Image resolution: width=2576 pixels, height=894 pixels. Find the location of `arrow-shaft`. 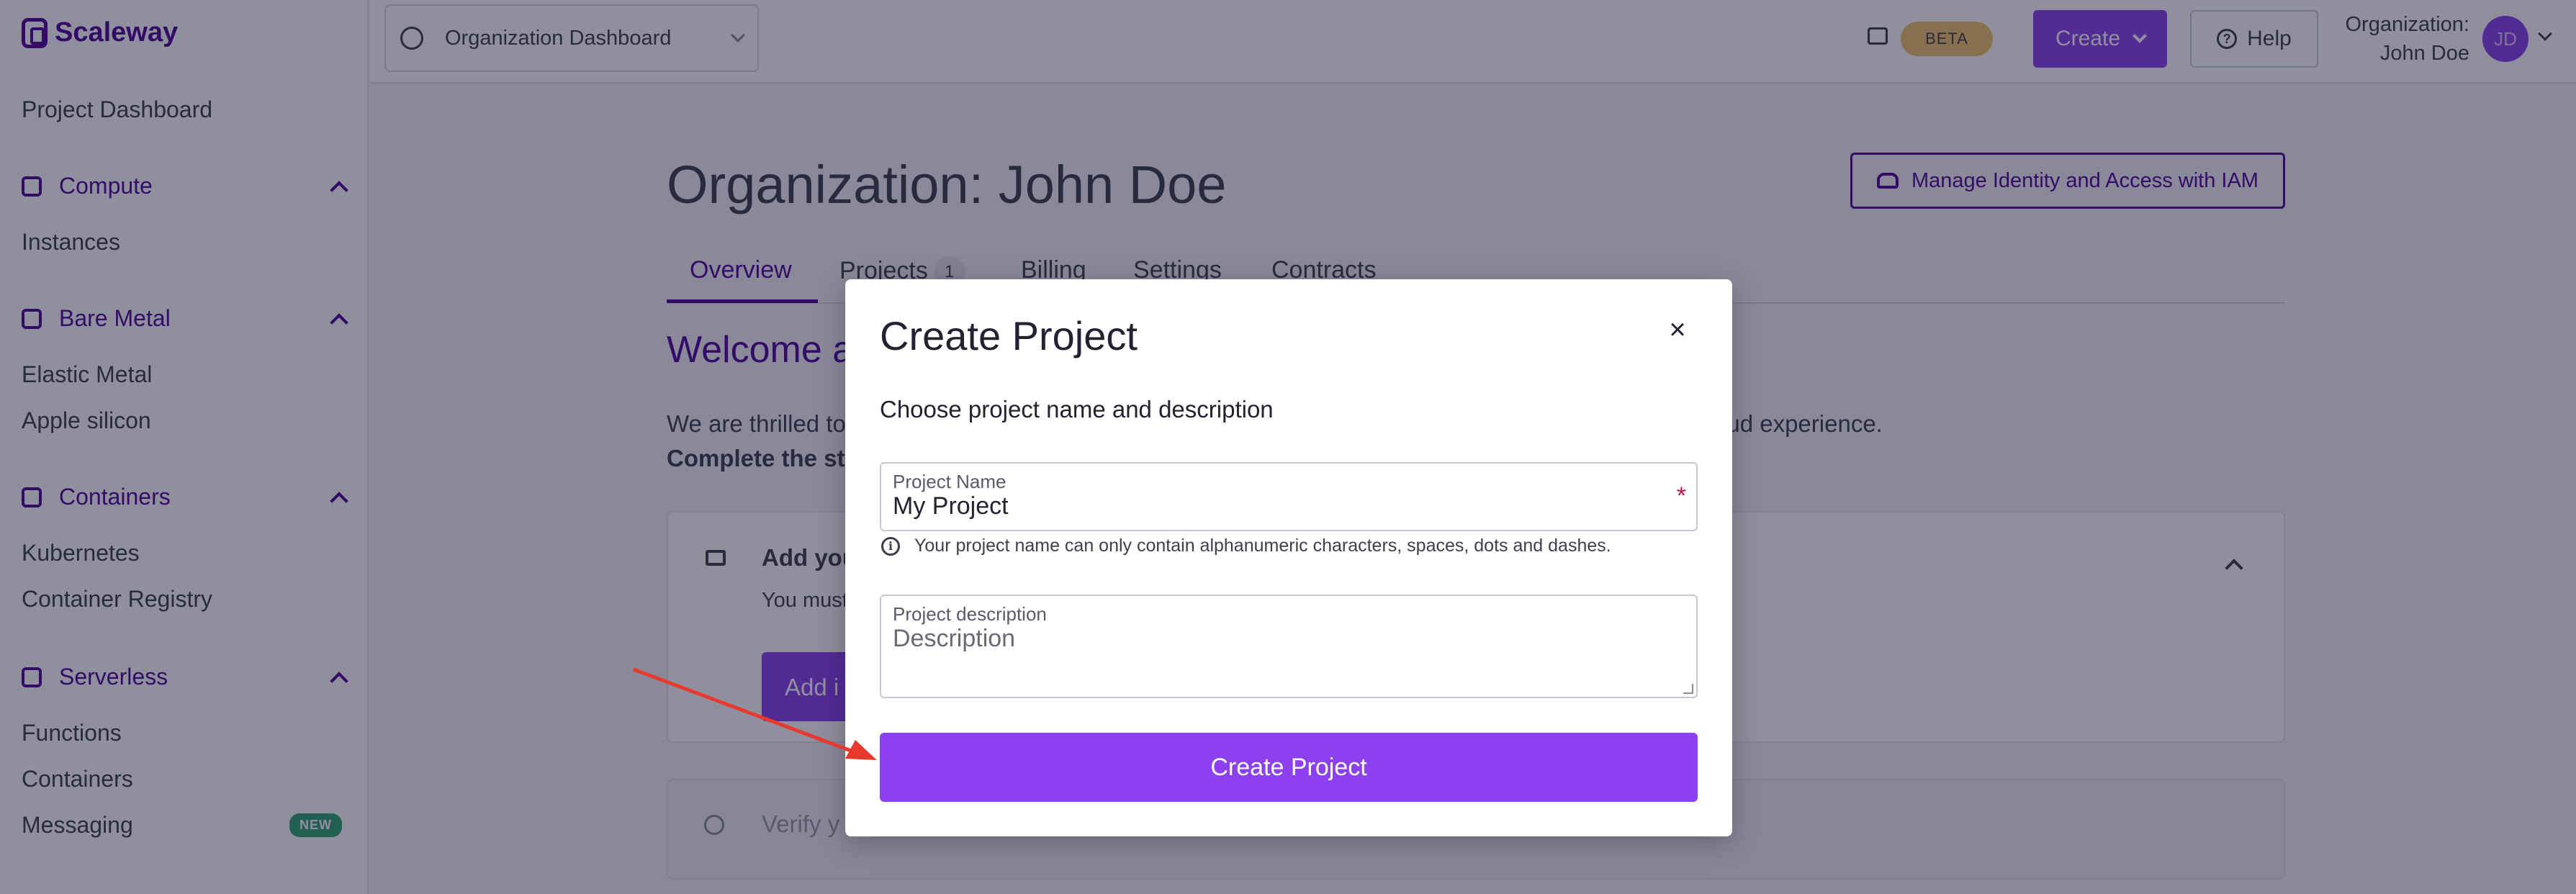

arrow-shaft is located at coordinates (745, 711).